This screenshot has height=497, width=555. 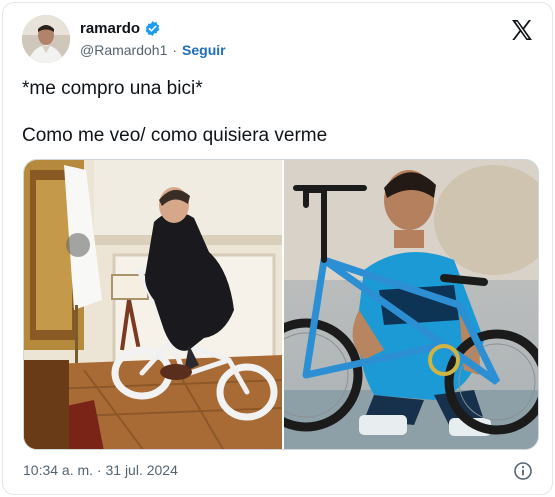 What do you see at coordinates (112, 88) in the screenshot?
I see `tweet-text-line-1: *me compro una bici*` at bounding box center [112, 88].